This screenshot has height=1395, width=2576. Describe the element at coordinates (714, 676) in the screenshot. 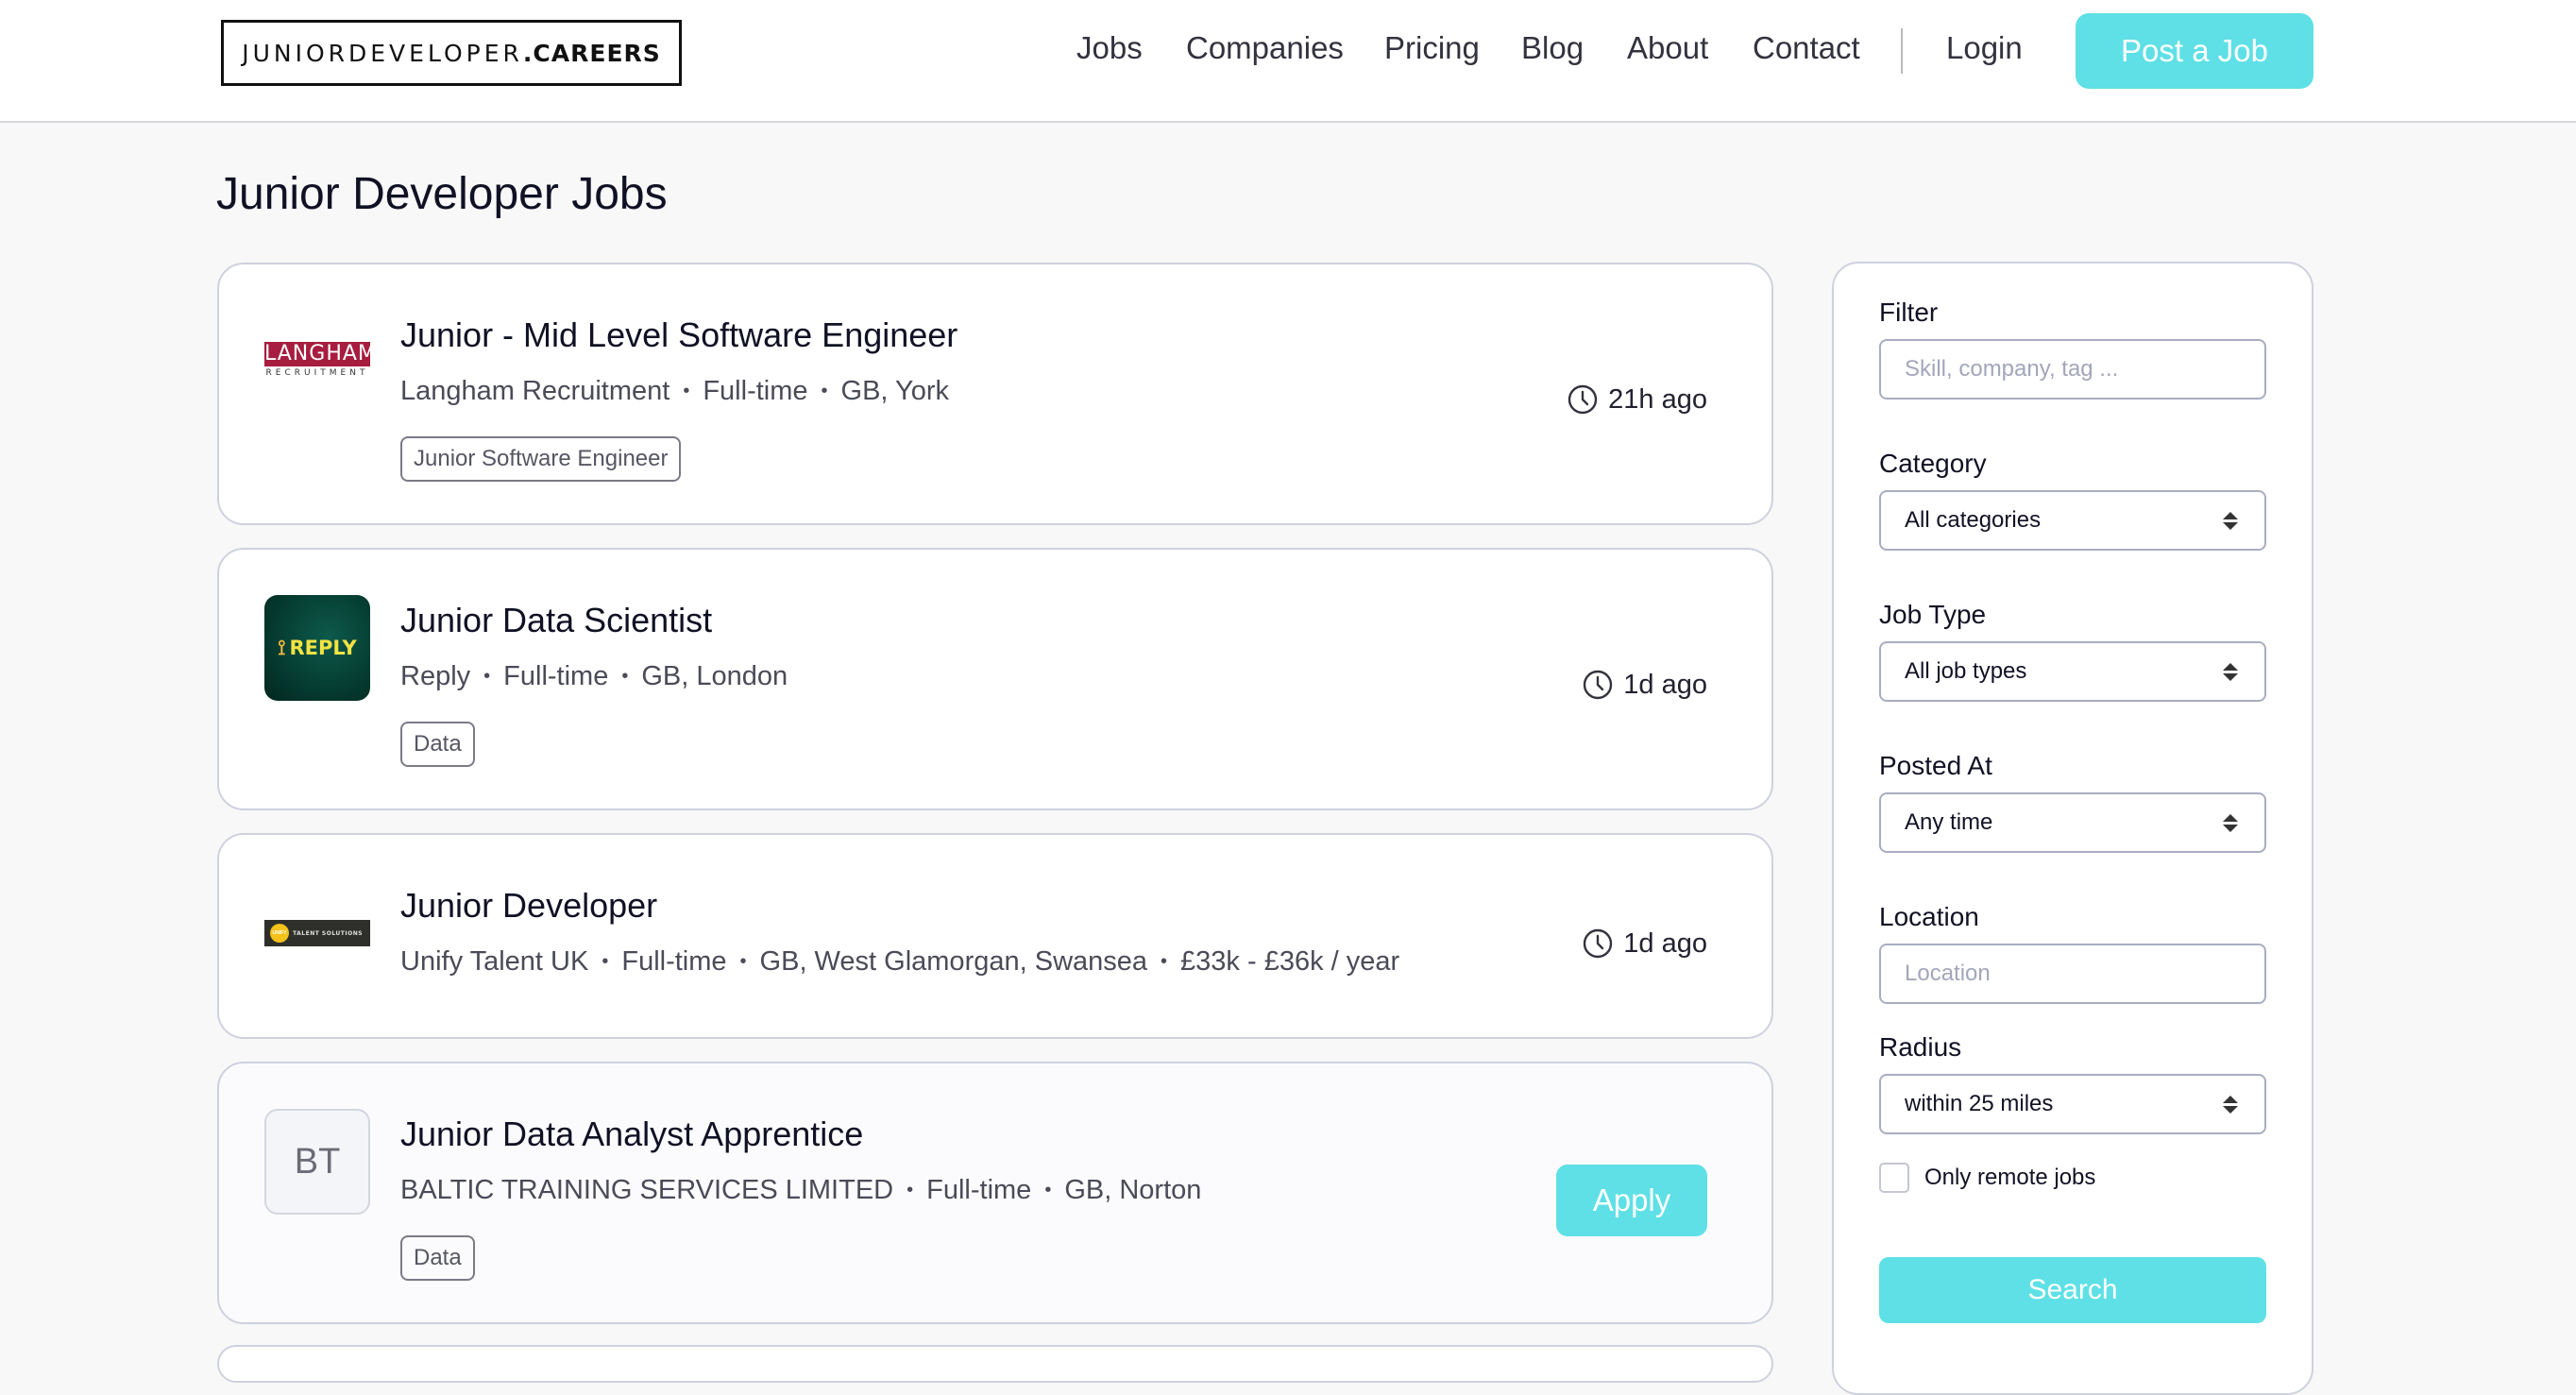

I see `job-location: GB, London` at that location.